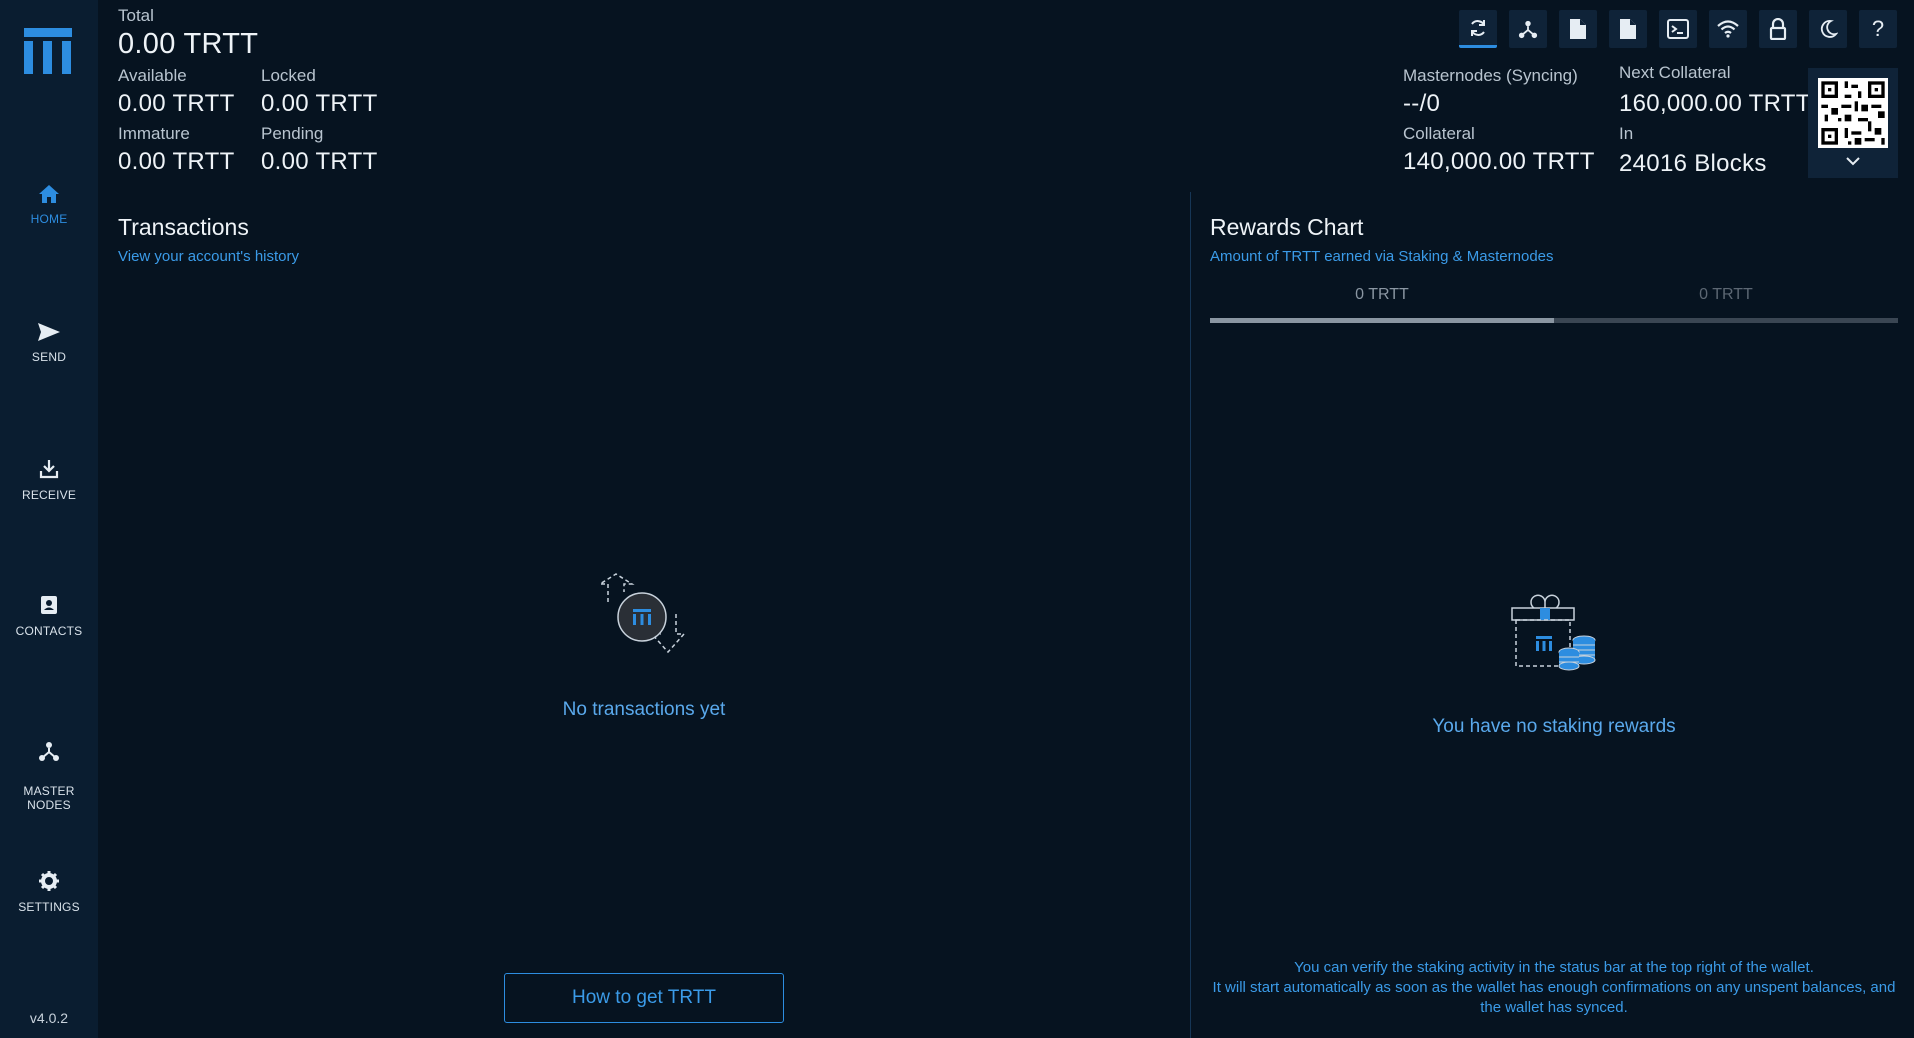 This screenshot has width=1914, height=1038. What do you see at coordinates (49, 343) in the screenshot?
I see `sidebar-item-send: SEND` at bounding box center [49, 343].